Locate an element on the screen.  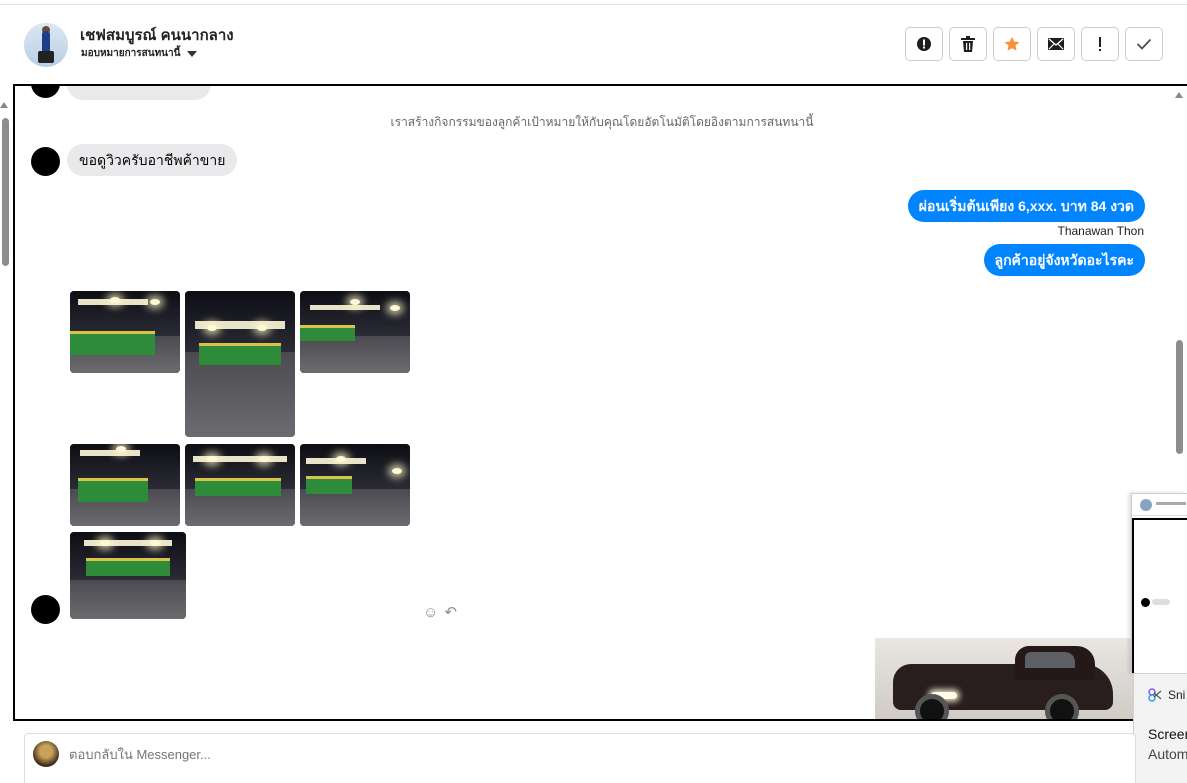
trash-icon is located at coordinates (968, 44).